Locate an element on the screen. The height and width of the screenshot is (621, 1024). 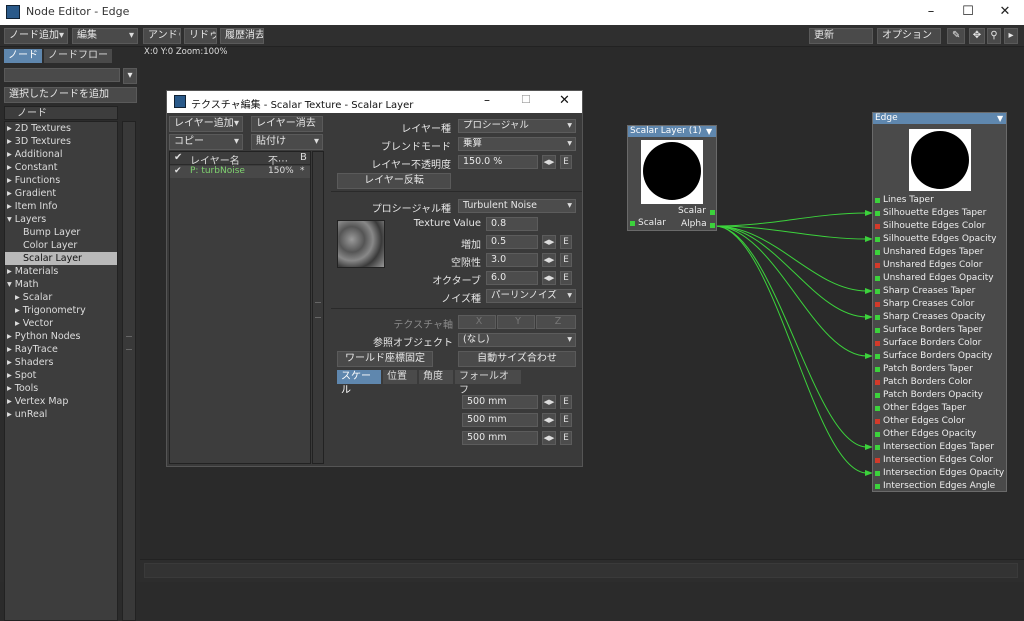
edge-input-port: Lines Taper is located at coordinates (939, 200).